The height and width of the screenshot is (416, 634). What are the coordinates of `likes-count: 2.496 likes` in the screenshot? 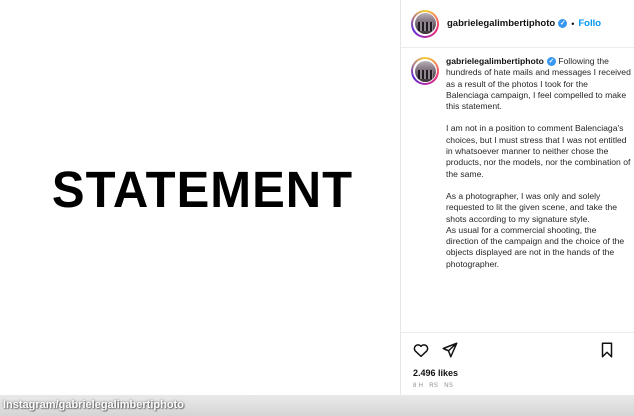 It's located at (435, 373).